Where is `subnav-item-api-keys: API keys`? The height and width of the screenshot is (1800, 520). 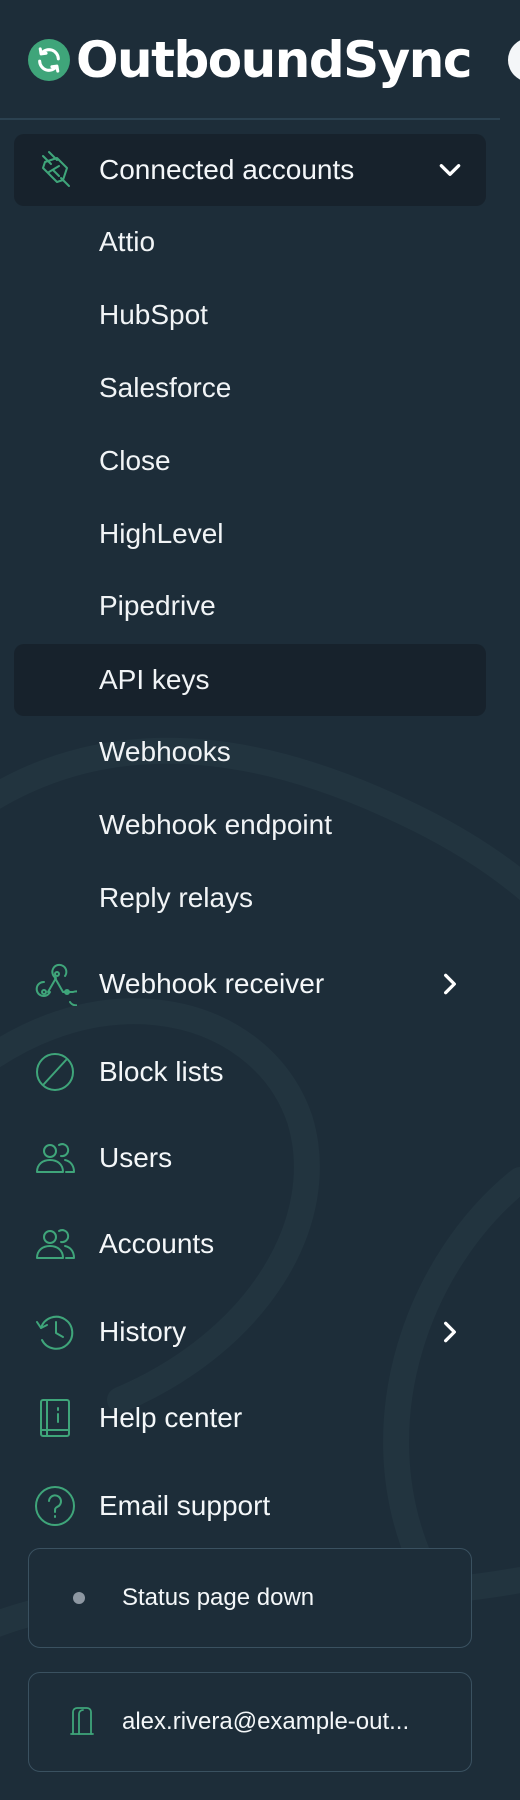 subnav-item-api-keys: API keys is located at coordinates (250, 680).